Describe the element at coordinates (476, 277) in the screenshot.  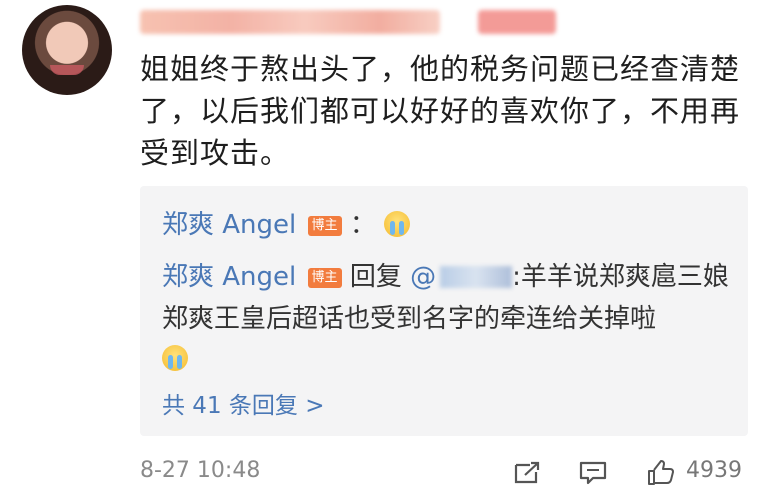
I see `mention-blurred` at that location.